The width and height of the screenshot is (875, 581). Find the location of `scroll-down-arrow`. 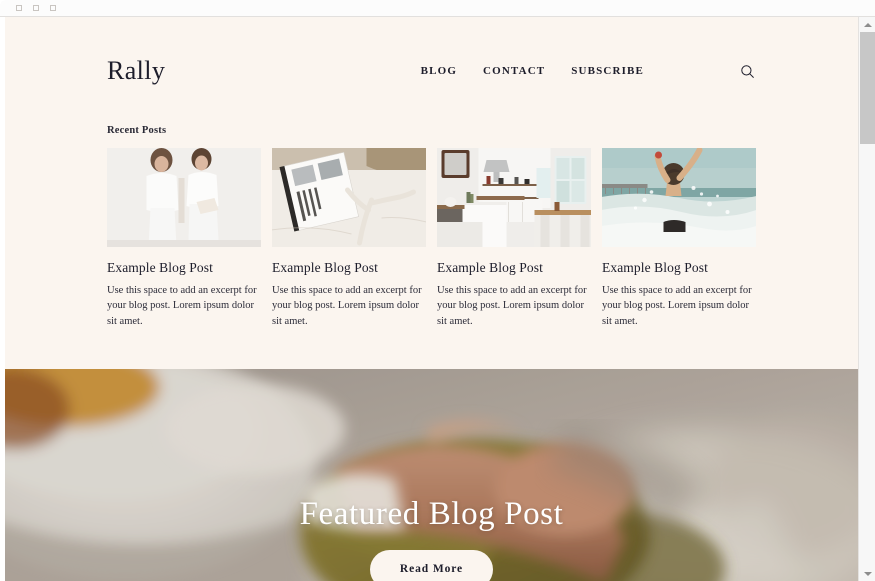

scroll-down-arrow is located at coordinates (867, 573).